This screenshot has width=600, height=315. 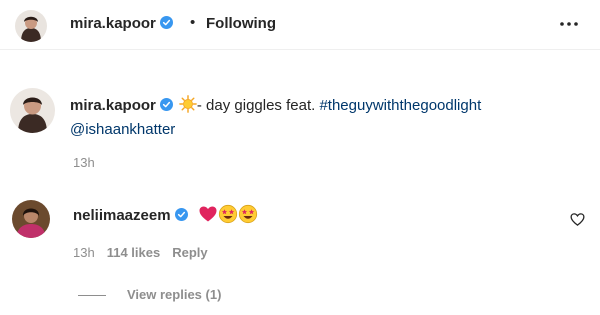 I want to click on like-comment-heart-icon, so click(x=577, y=219).